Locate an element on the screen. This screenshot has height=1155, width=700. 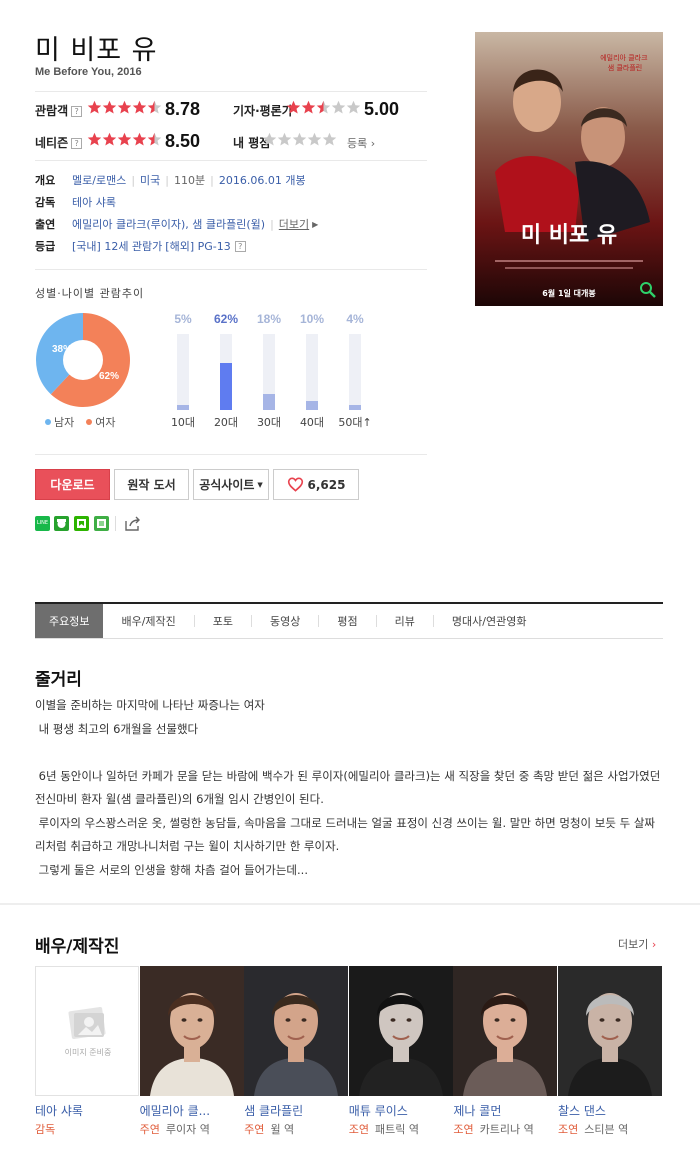
grade-abroad-link: [해외] PG-13 is located at coordinates (197, 246).